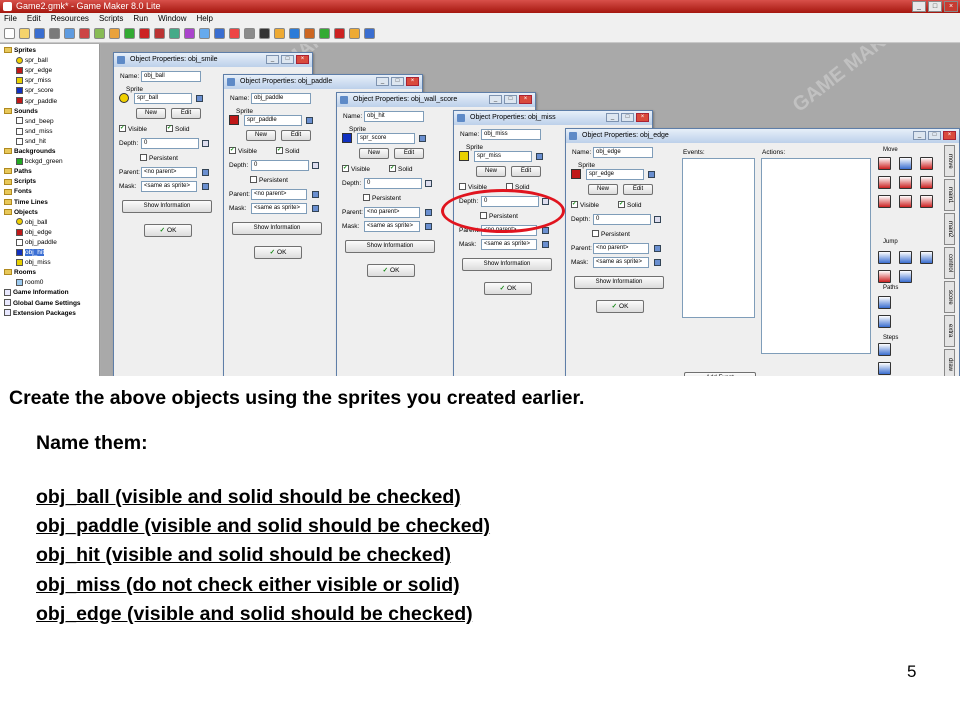 The image size is (960, 720). What do you see at coordinates (394, 116) in the screenshot?
I see `name-field: obj_hit` at bounding box center [394, 116].